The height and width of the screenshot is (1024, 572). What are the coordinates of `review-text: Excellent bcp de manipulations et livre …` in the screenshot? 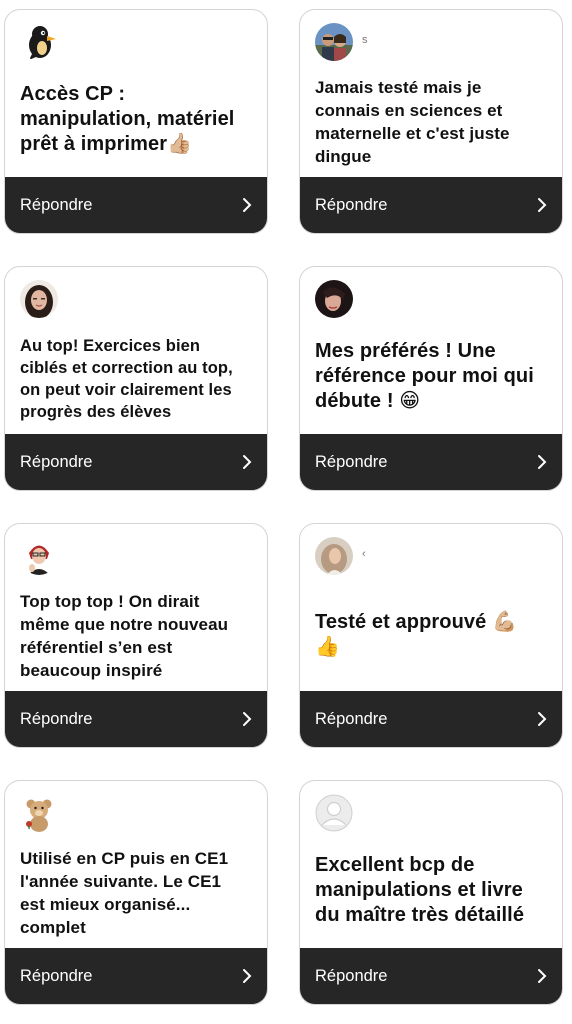 It's located at (420, 890).